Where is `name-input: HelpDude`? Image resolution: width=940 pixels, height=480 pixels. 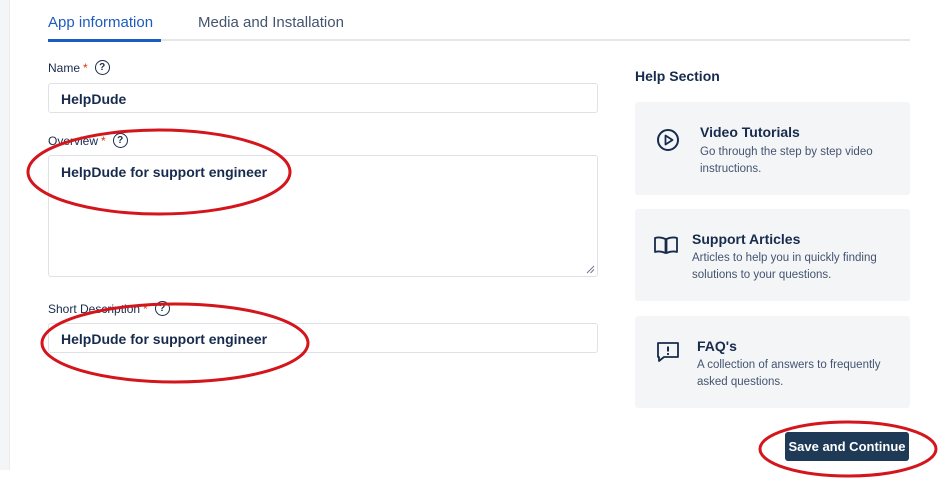
name-input: HelpDude is located at coordinates (323, 98).